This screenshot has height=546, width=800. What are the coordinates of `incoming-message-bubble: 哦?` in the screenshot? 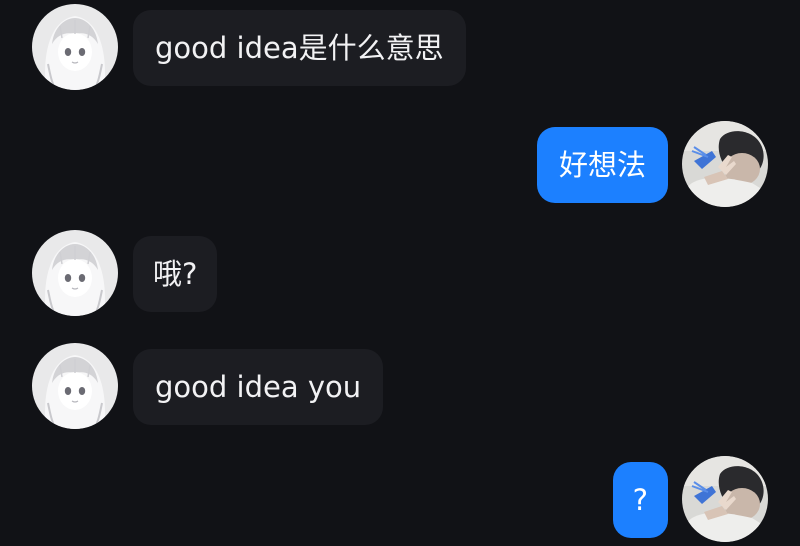 It's located at (175, 274).